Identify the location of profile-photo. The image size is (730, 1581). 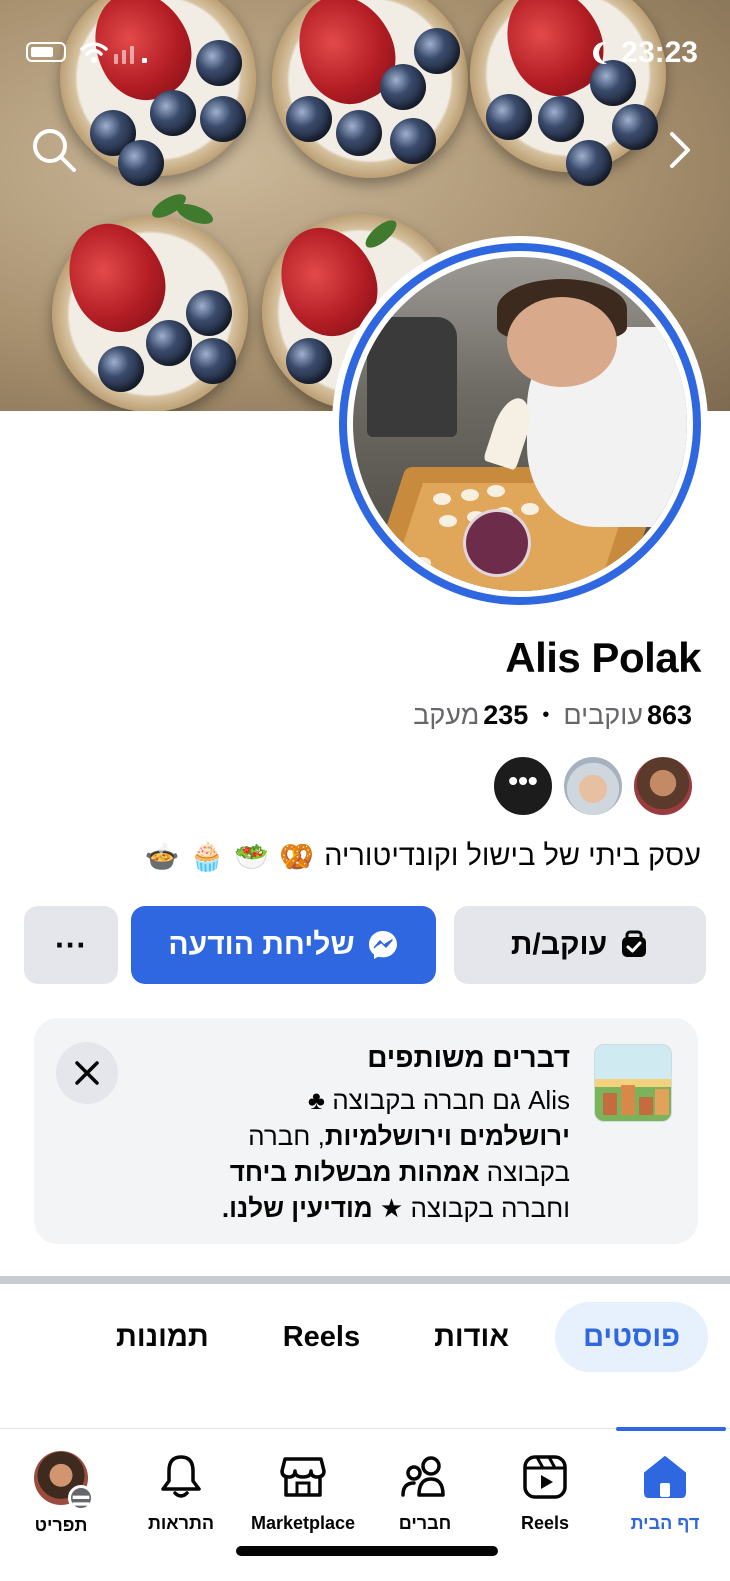
(520, 424).